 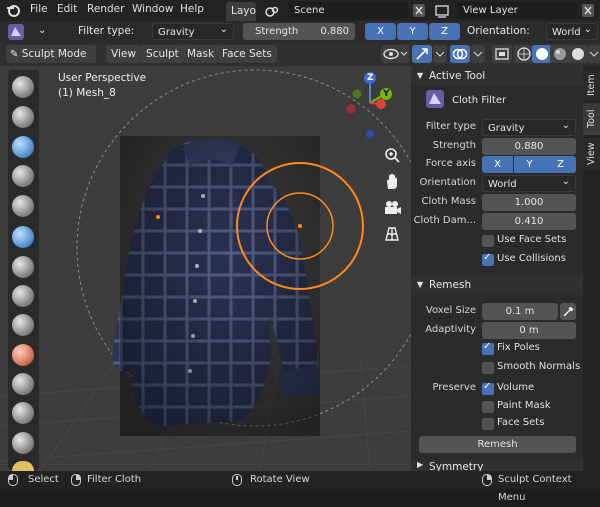 What do you see at coordinates (529, 164) in the screenshot?
I see `force-axis-y: Y` at bounding box center [529, 164].